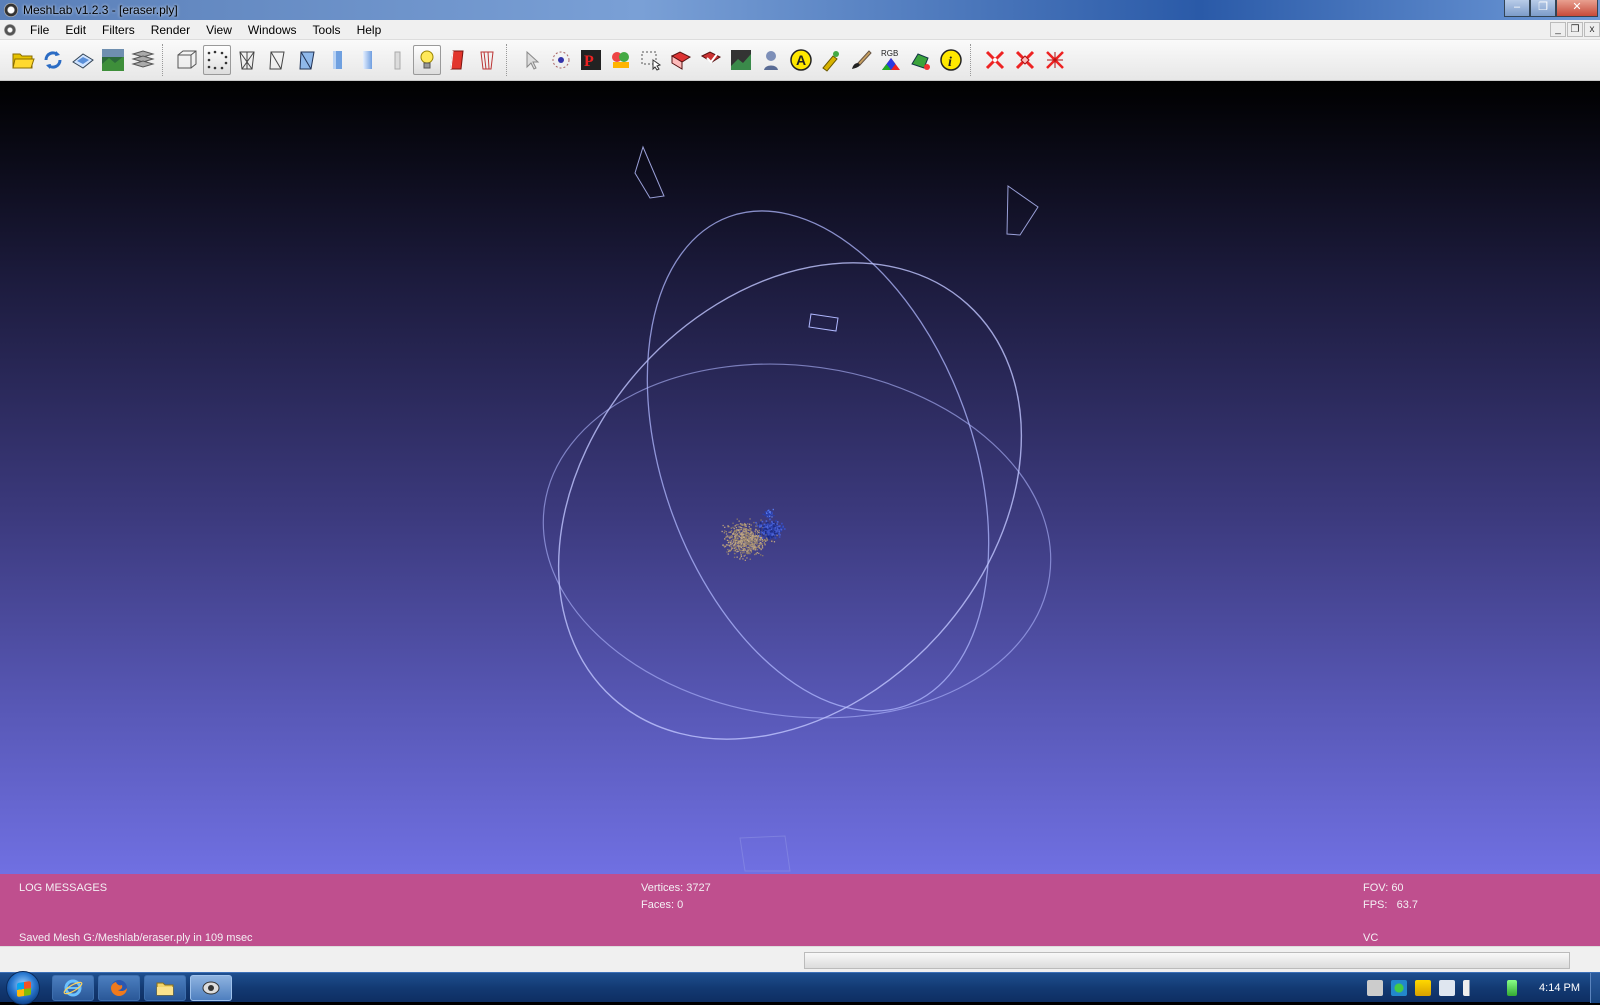 Image resolution: width=1600 pixels, height=1005 pixels. I want to click on info-button: i, so click(951, 60).